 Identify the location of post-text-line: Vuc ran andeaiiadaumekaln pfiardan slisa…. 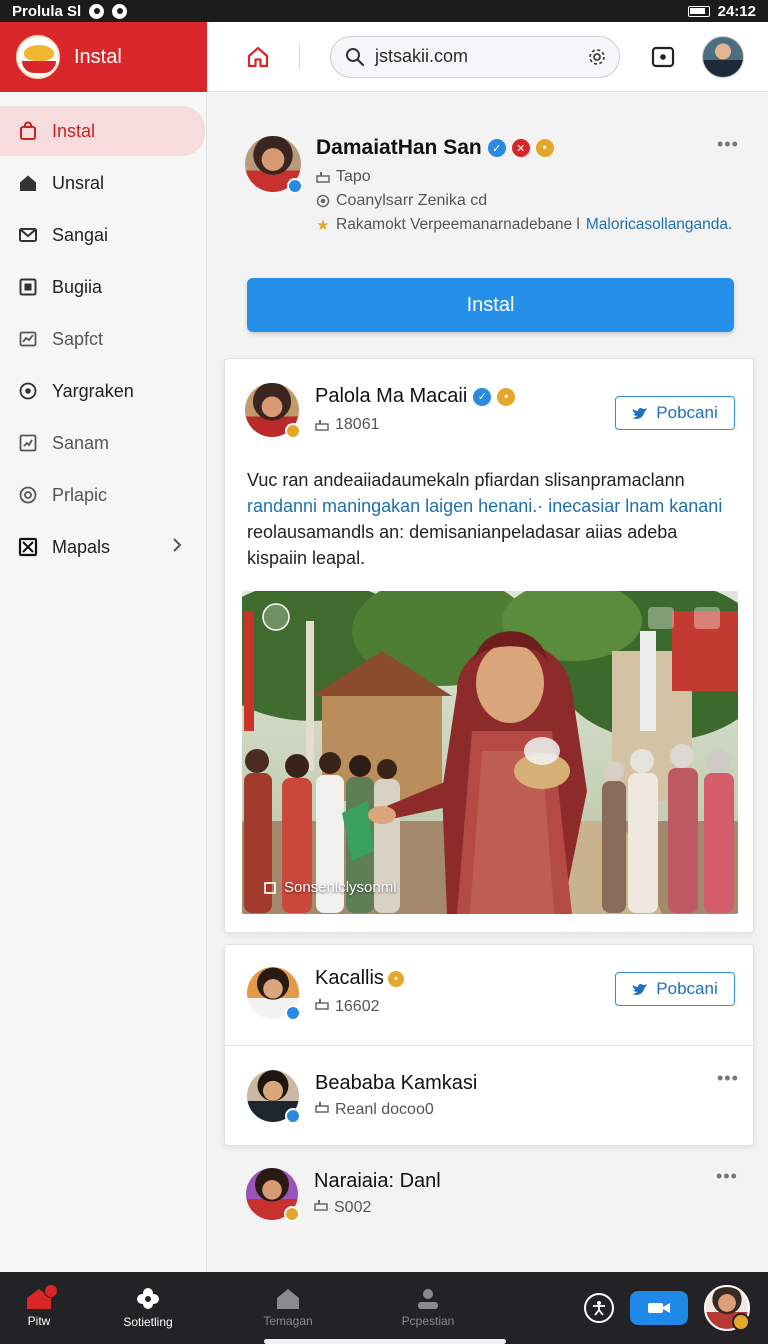
(466, 480).